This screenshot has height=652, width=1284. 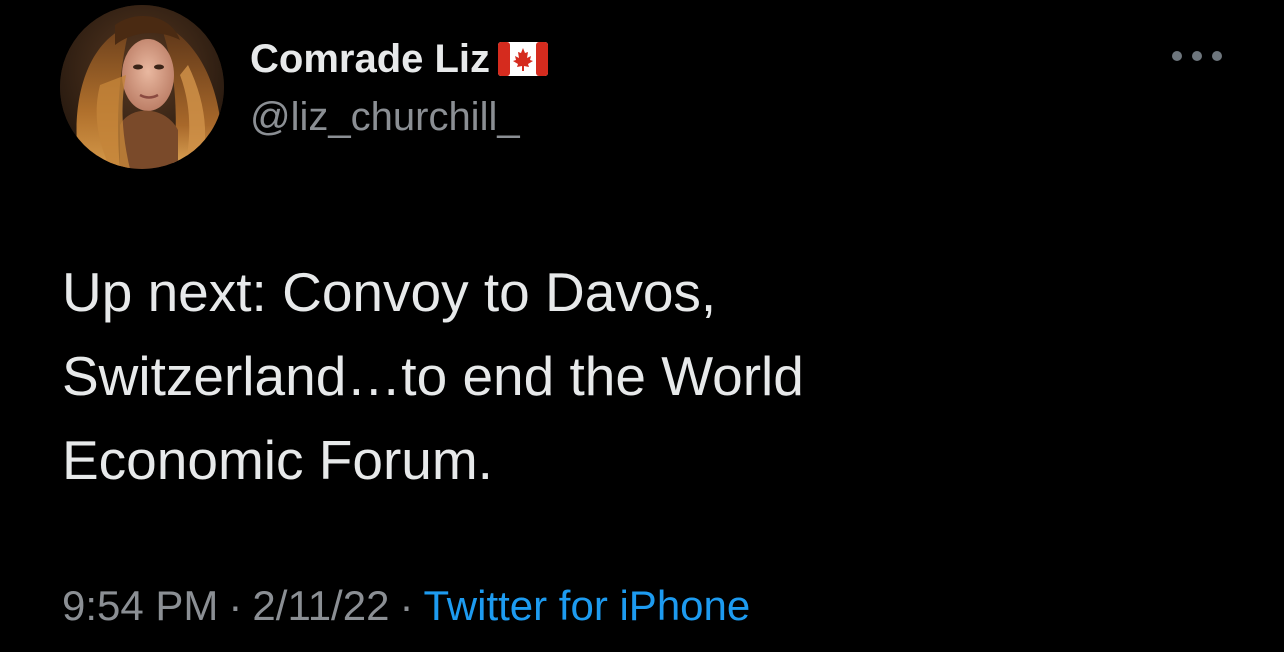 What do you see at coordinates (586, 605) in the screenshot?
I see `tweet-source-link: Twitter for iPhone` at bounding box center [586, 605].